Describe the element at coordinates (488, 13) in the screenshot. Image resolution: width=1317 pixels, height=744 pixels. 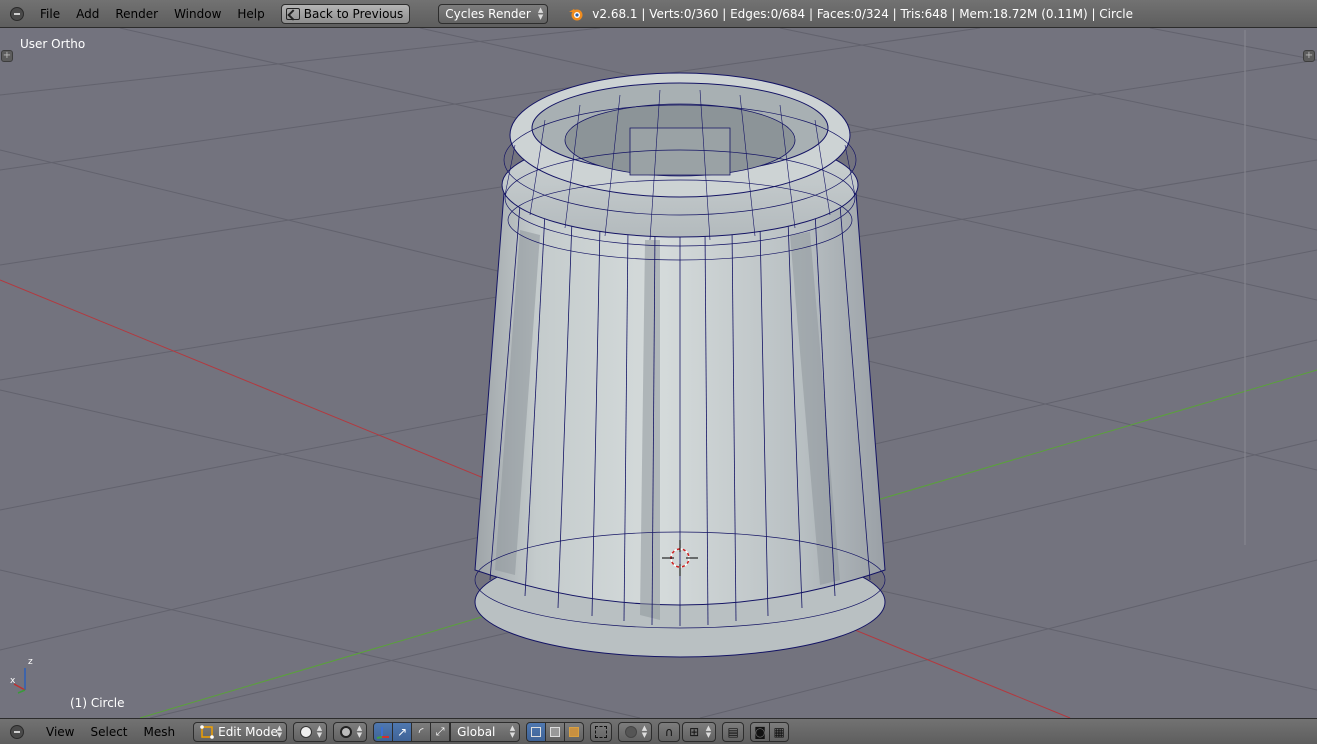
I see `render-engine-value: Cycles Render` at that location.